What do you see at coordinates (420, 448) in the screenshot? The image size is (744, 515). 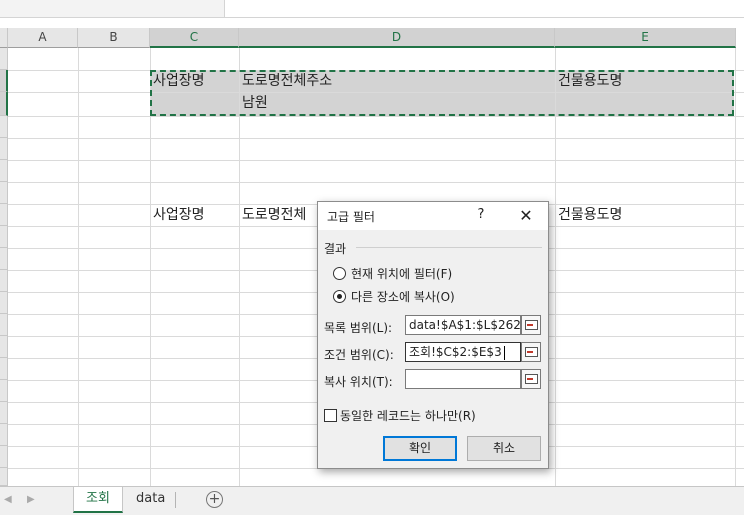 I see `ok-button: 확인` at bounding box center [420, 448].